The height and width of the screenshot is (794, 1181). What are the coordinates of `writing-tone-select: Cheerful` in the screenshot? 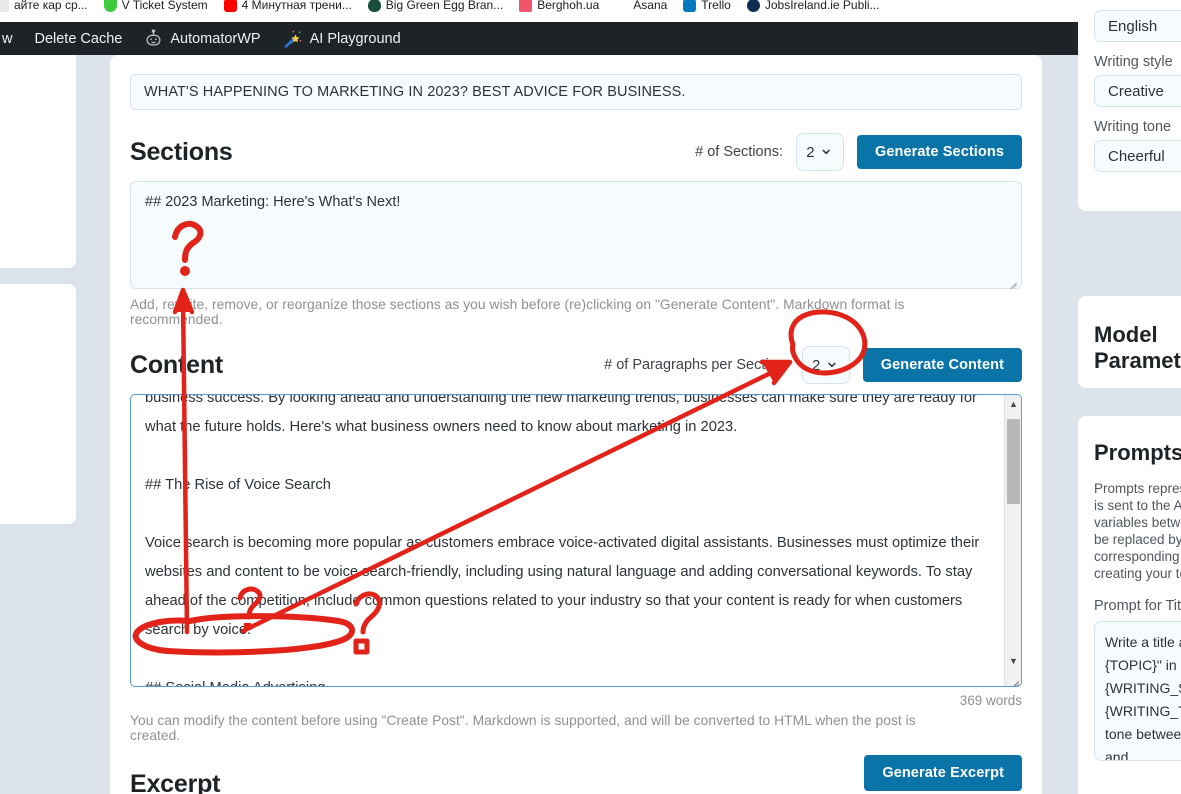 It's located at (1137, 156).